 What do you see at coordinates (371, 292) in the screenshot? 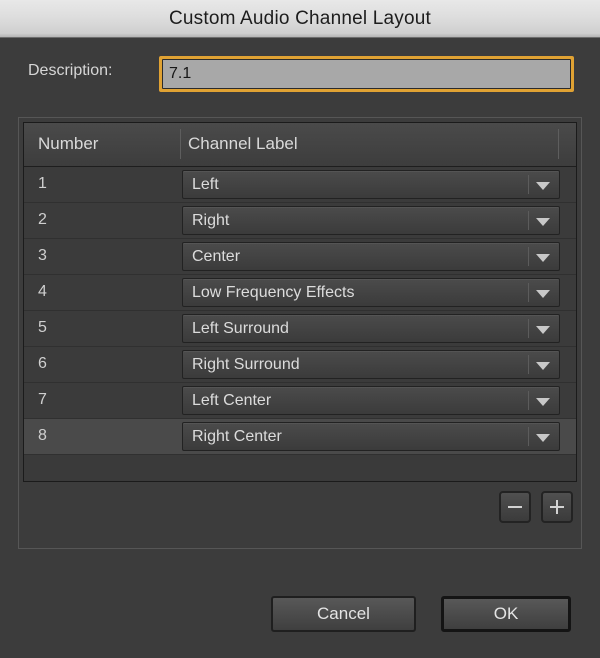
I see `channel-label-dropdown: Low Frequency Effects` at bounding box center [371, 292].